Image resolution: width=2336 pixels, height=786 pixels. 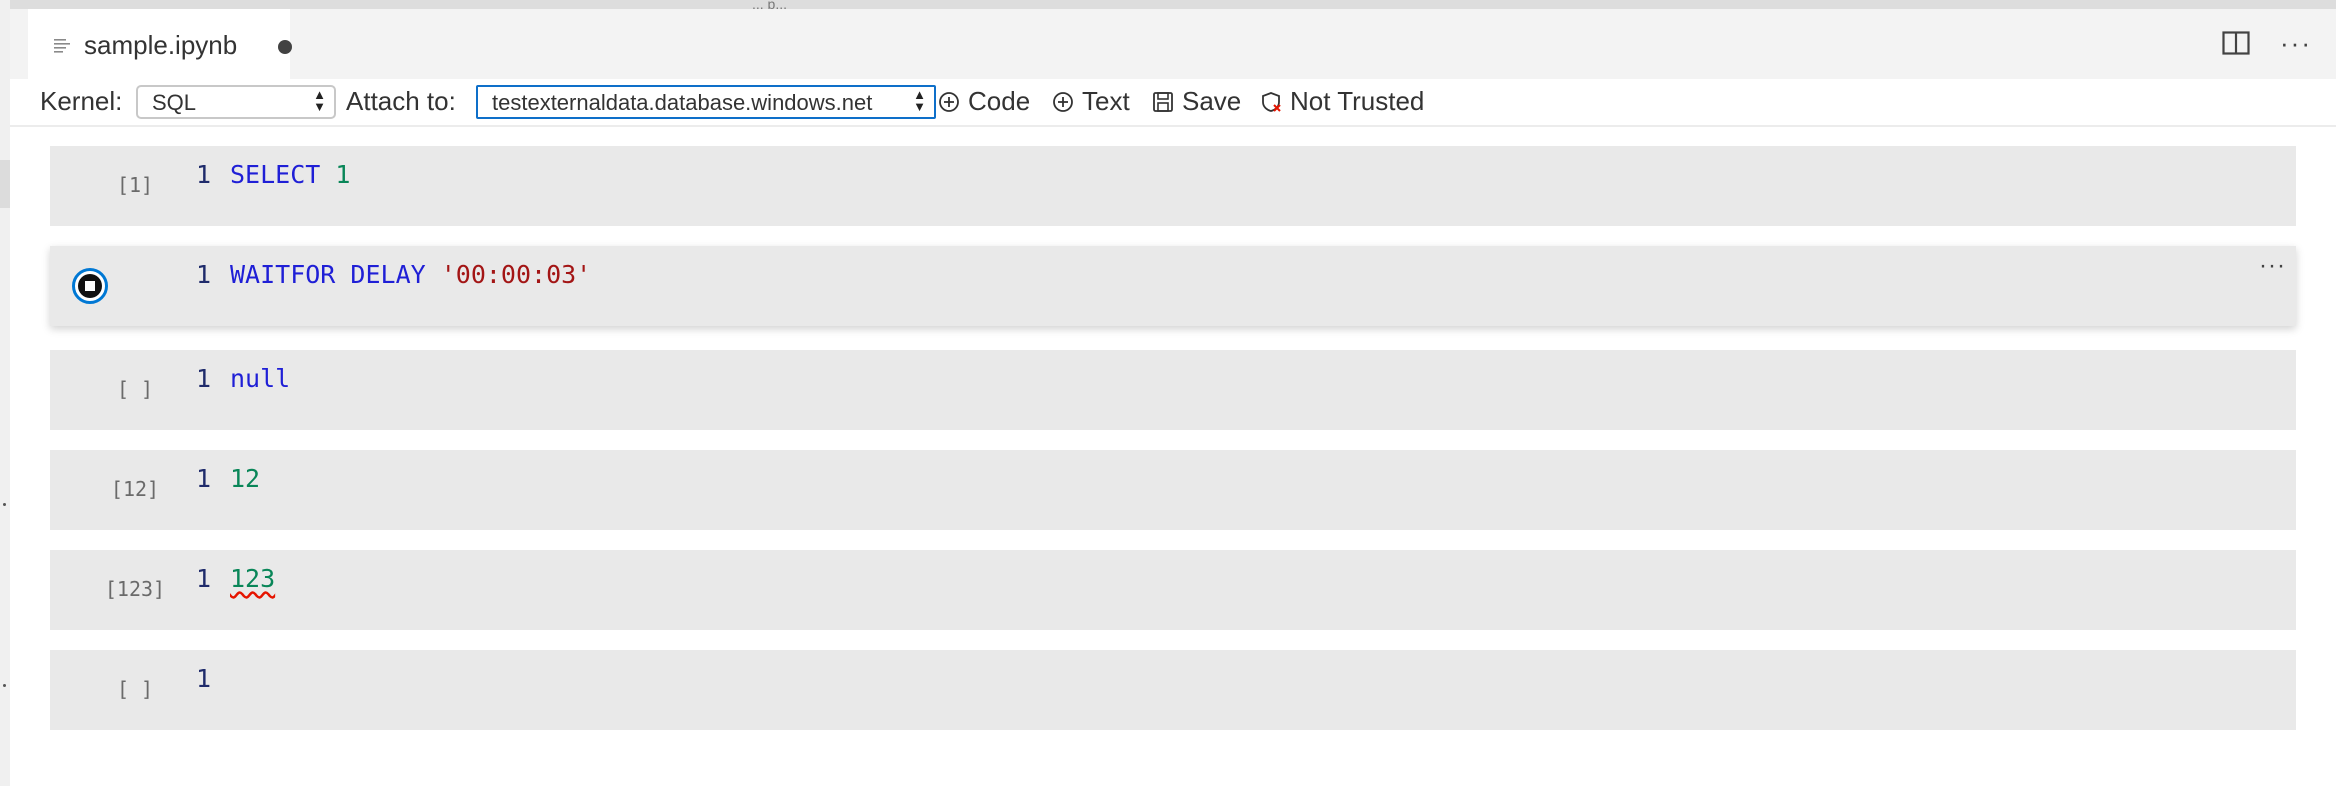 I want to click on gutter-highlight, so click(x=5, y=184).